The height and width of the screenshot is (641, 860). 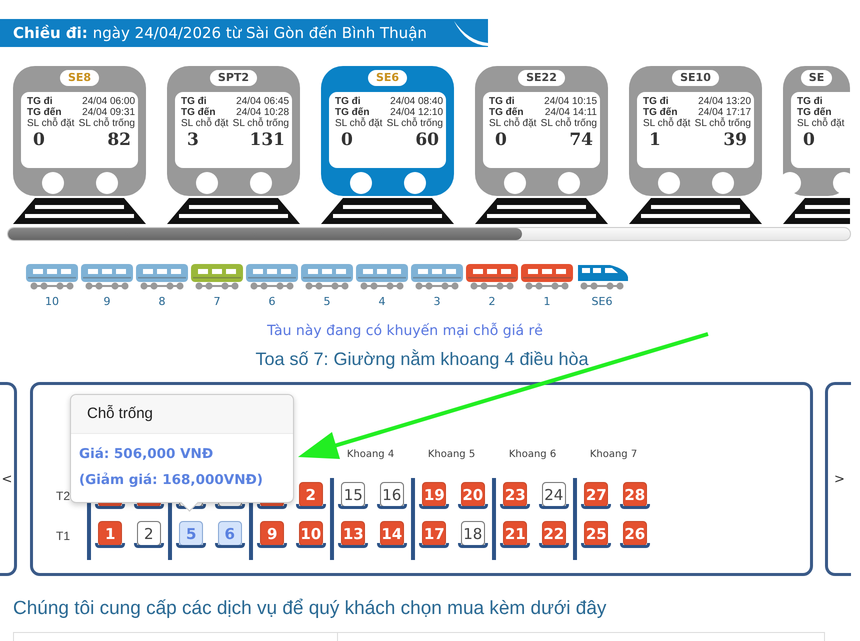 I want to click on scrollbar, so click(x=429, y=234).